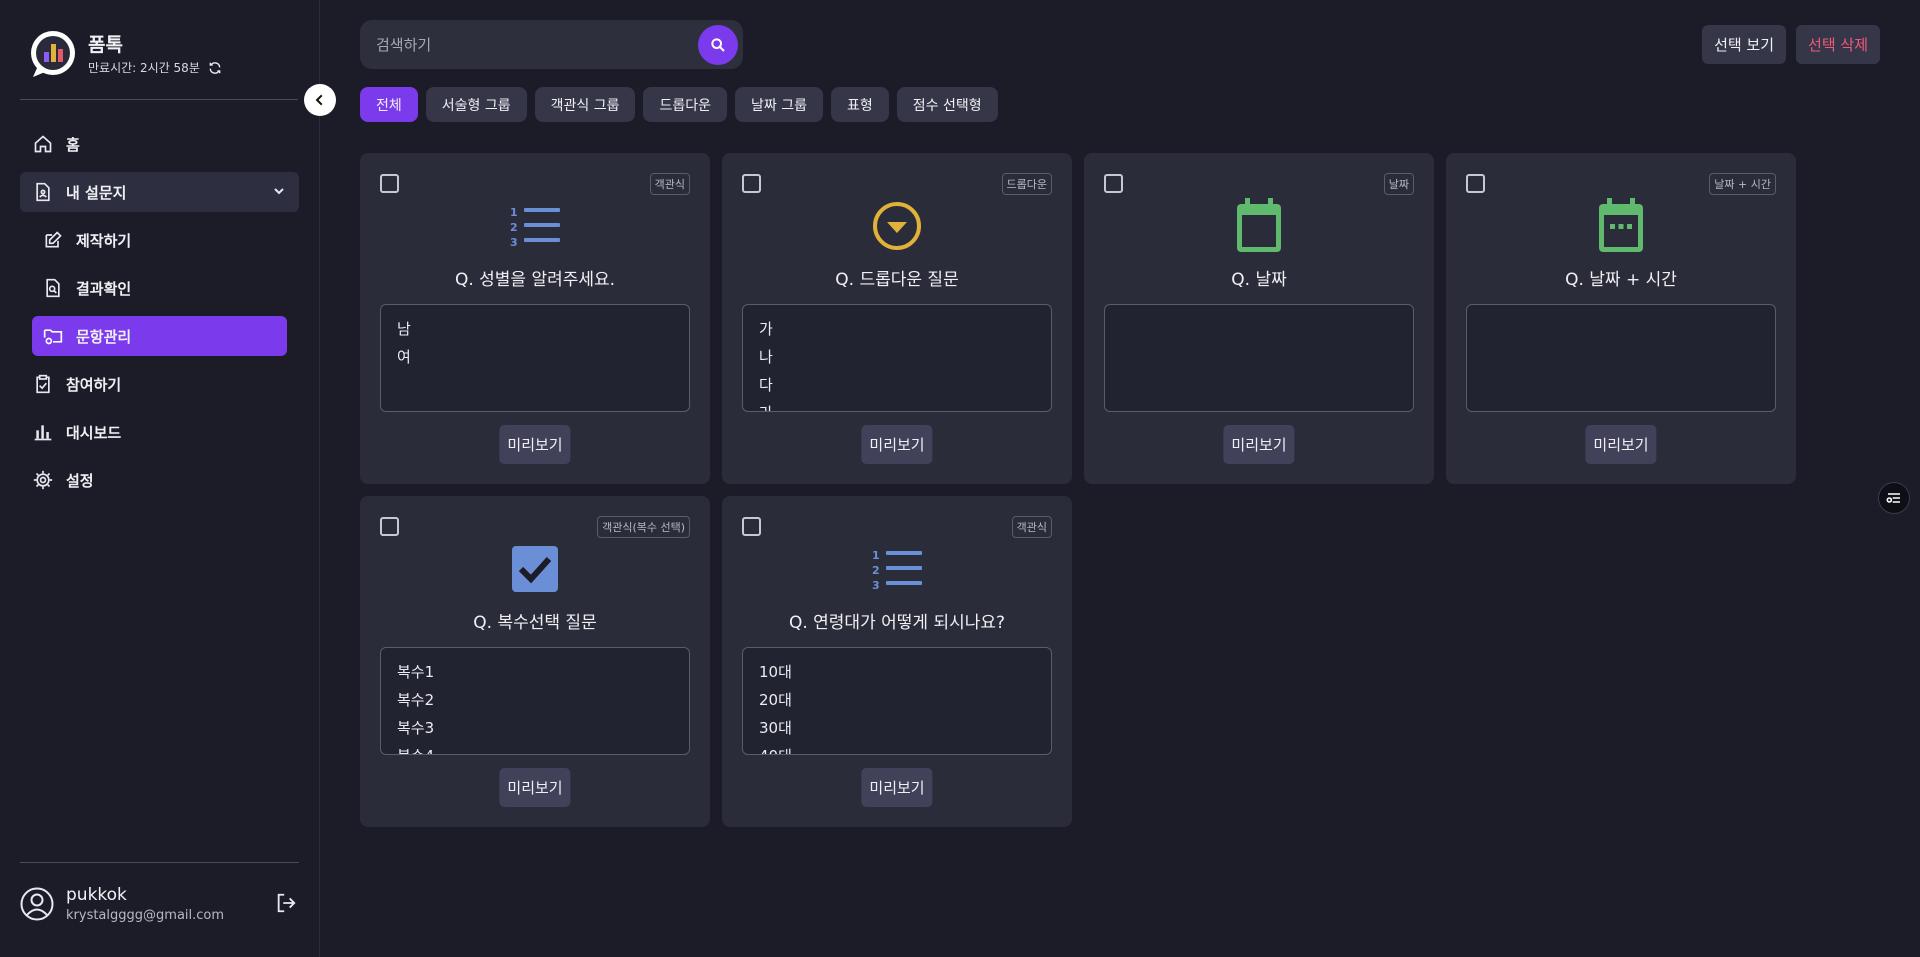 The image size is (1920, 957). I want to click on question-card: 드롭다운 Q. 드롭다운 질문 가 나 다 라 미리보기, so click(897, 318).